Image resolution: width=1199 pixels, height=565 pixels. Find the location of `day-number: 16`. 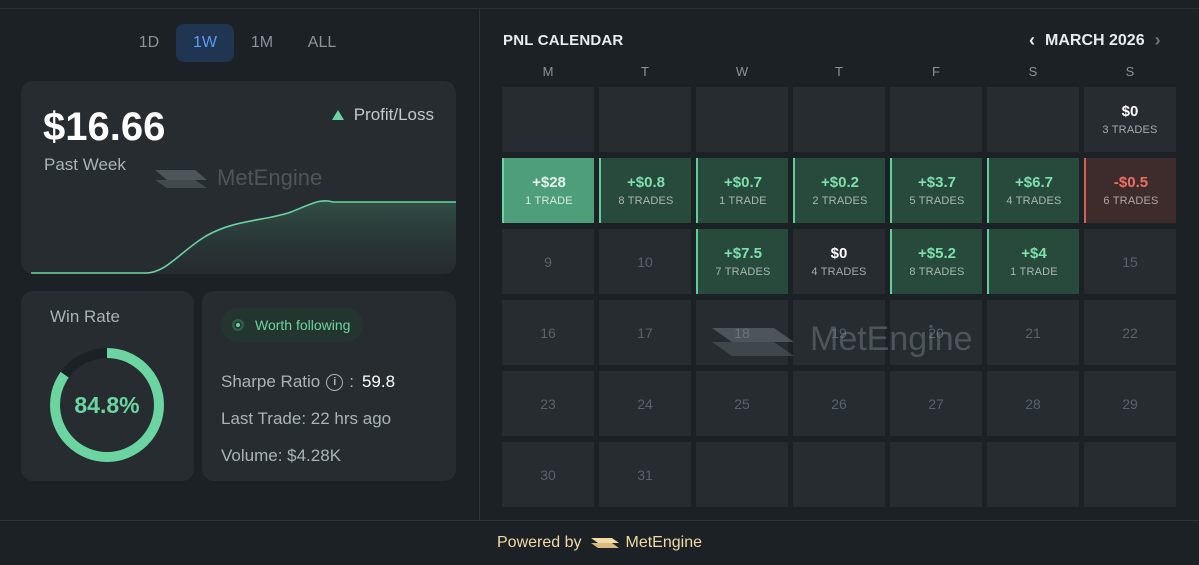

day-number: 16 is located at coordinates (548, 332).